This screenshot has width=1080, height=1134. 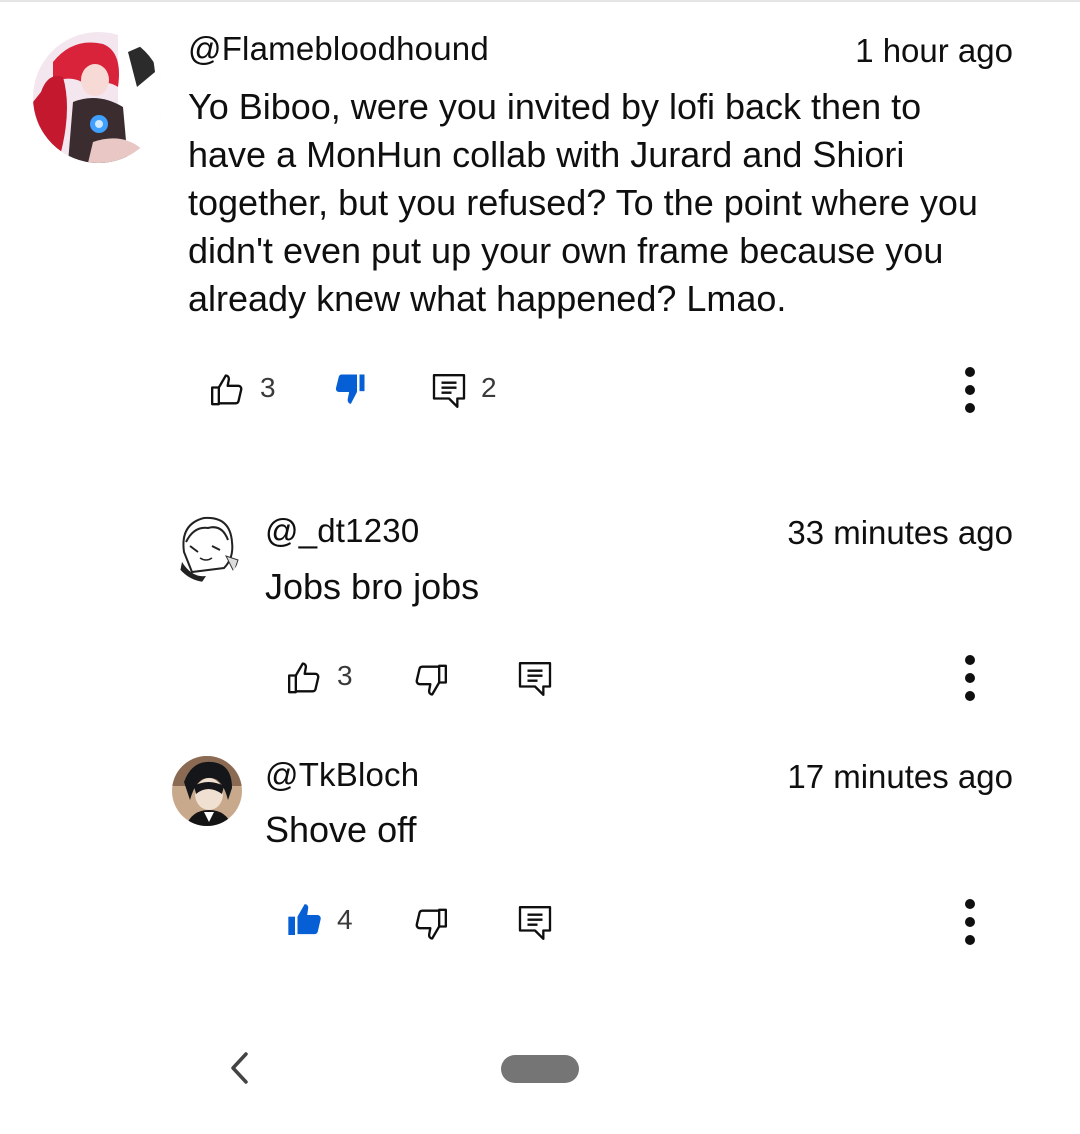 What do you see at coordinates (900, 776) in the screenshot?
I see `reply-timestamp: 17 minutes ago` at bounding box center [900, 776].